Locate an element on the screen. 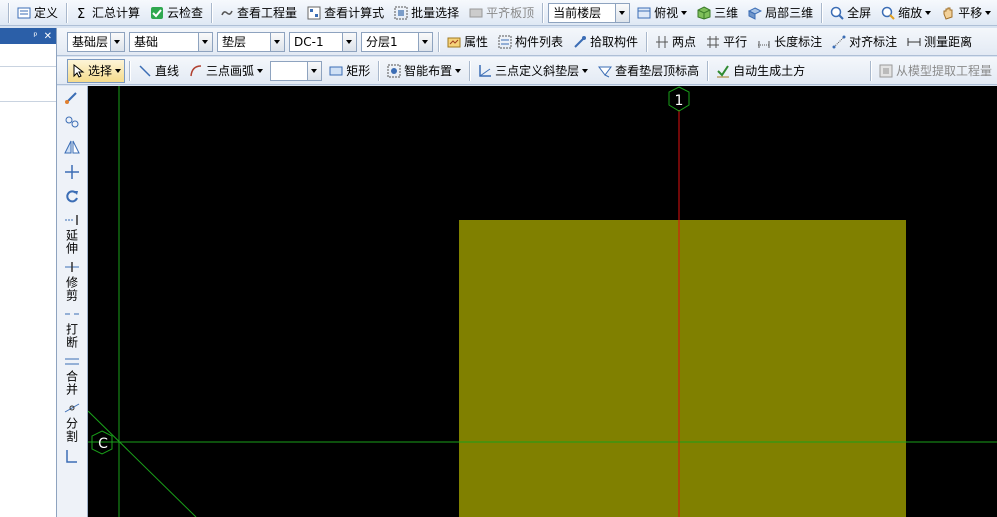 The height and width of the screenshot is (517, 997). align-dim-button: 对齐标注 is located at coordinates (864, 42).